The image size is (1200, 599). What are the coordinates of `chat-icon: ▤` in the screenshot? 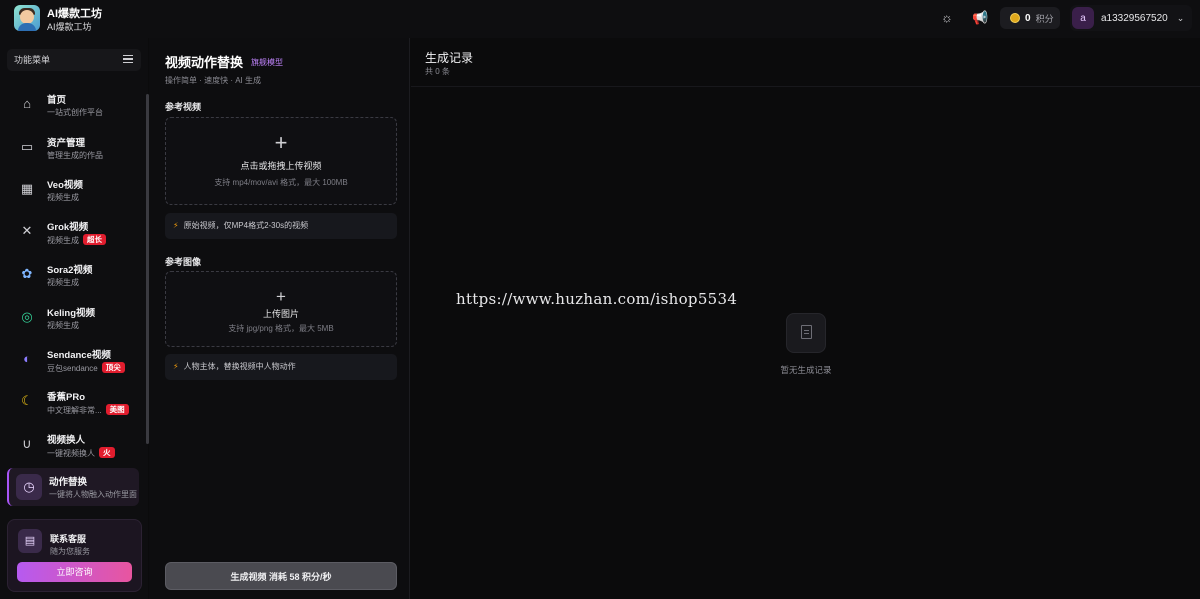 It's located at (30, 541).